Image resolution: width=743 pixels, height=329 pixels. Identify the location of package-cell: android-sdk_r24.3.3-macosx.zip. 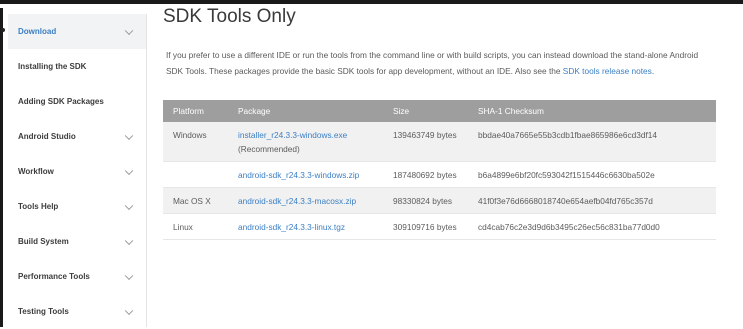
(305, 200).